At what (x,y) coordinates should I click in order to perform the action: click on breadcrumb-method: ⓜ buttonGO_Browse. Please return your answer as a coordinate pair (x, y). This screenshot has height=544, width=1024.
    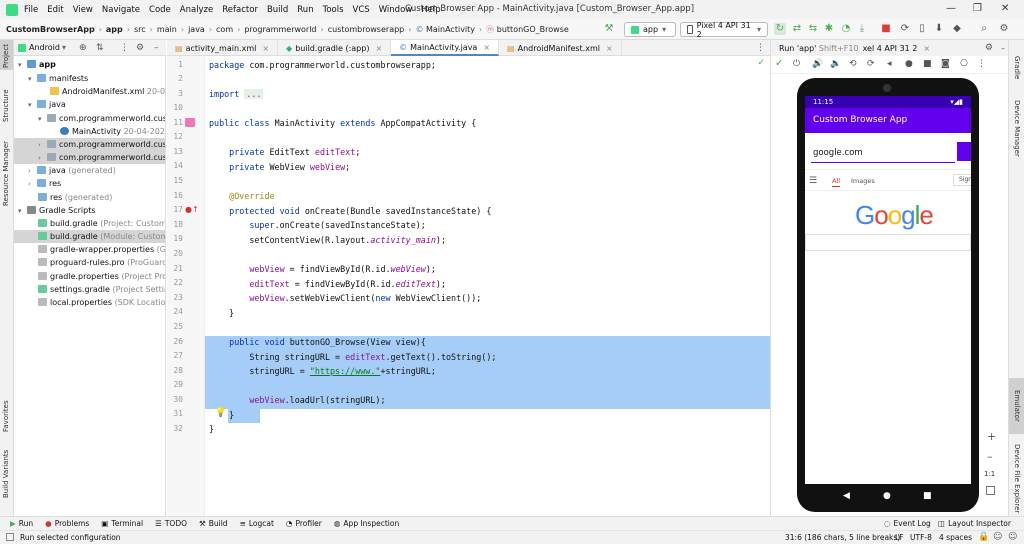
    Looking at the image, I should click on (527, 29).